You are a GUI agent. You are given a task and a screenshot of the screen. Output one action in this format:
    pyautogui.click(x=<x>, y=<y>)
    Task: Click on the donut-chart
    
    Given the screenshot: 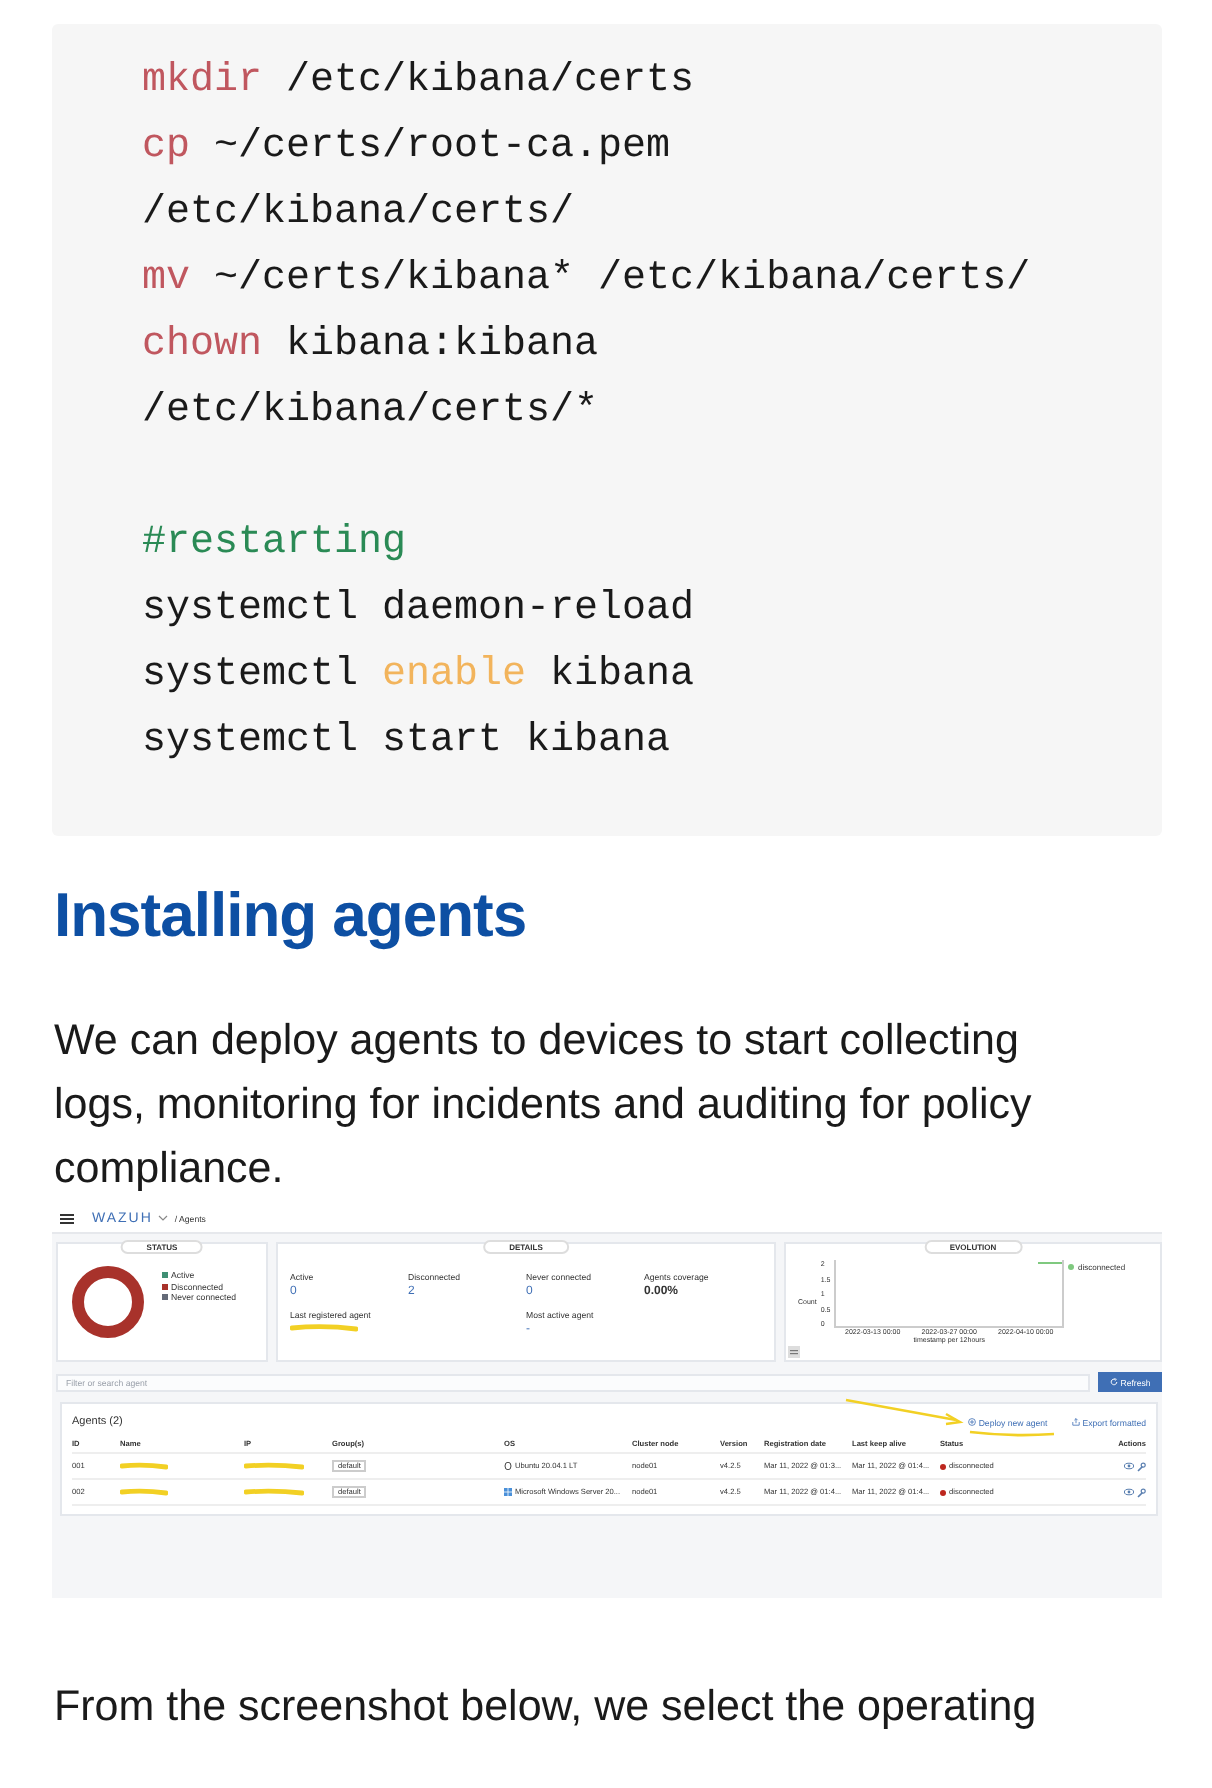 What is the action you would take?
    pyautogui.click(x=108, y=1302)
    